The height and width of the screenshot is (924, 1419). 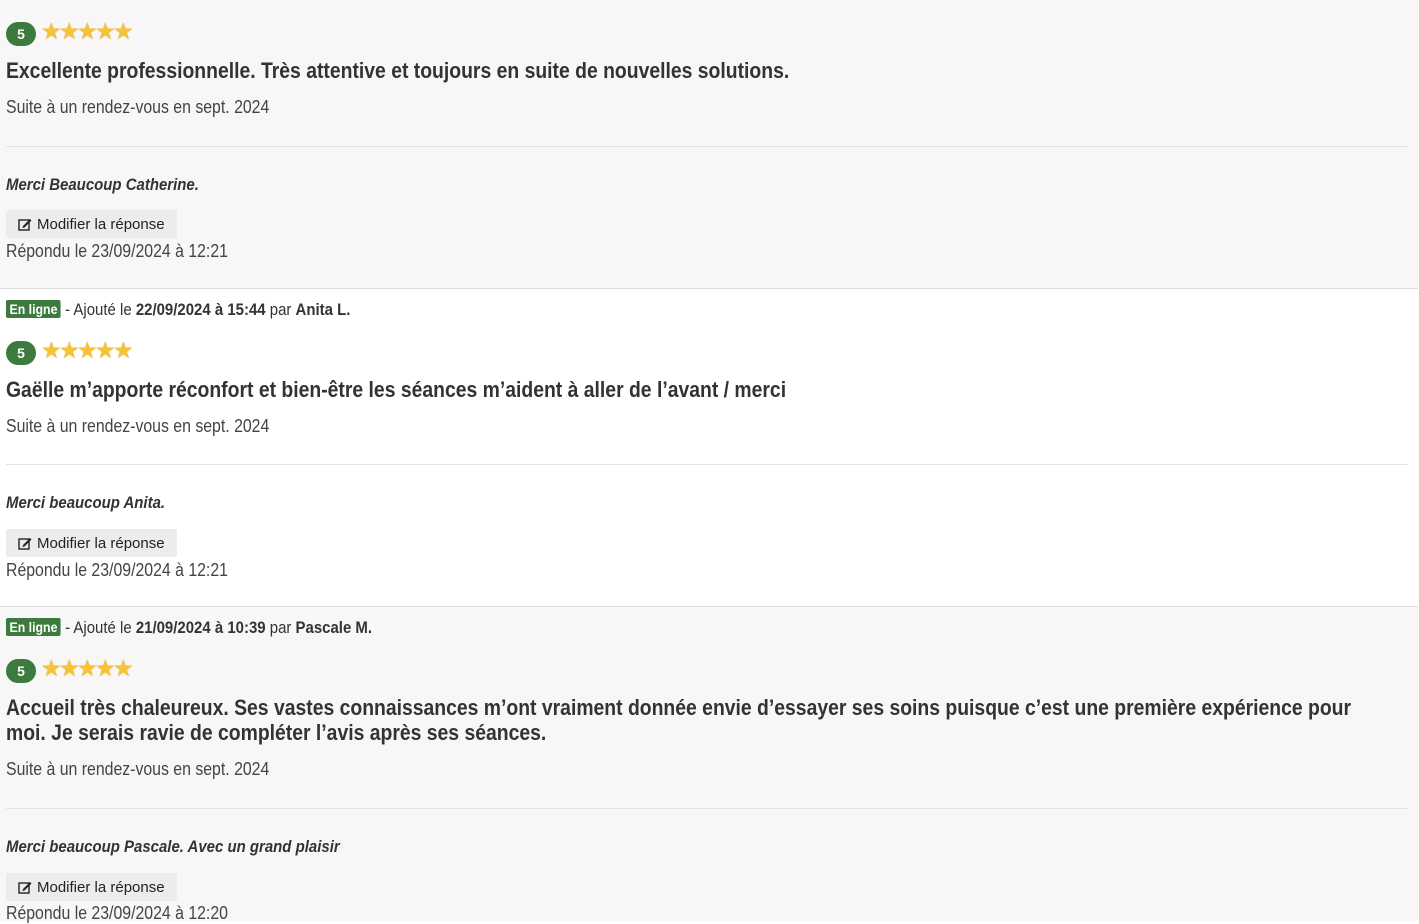 I want to click on review-author: Anita L., so click(x=323, y=309).